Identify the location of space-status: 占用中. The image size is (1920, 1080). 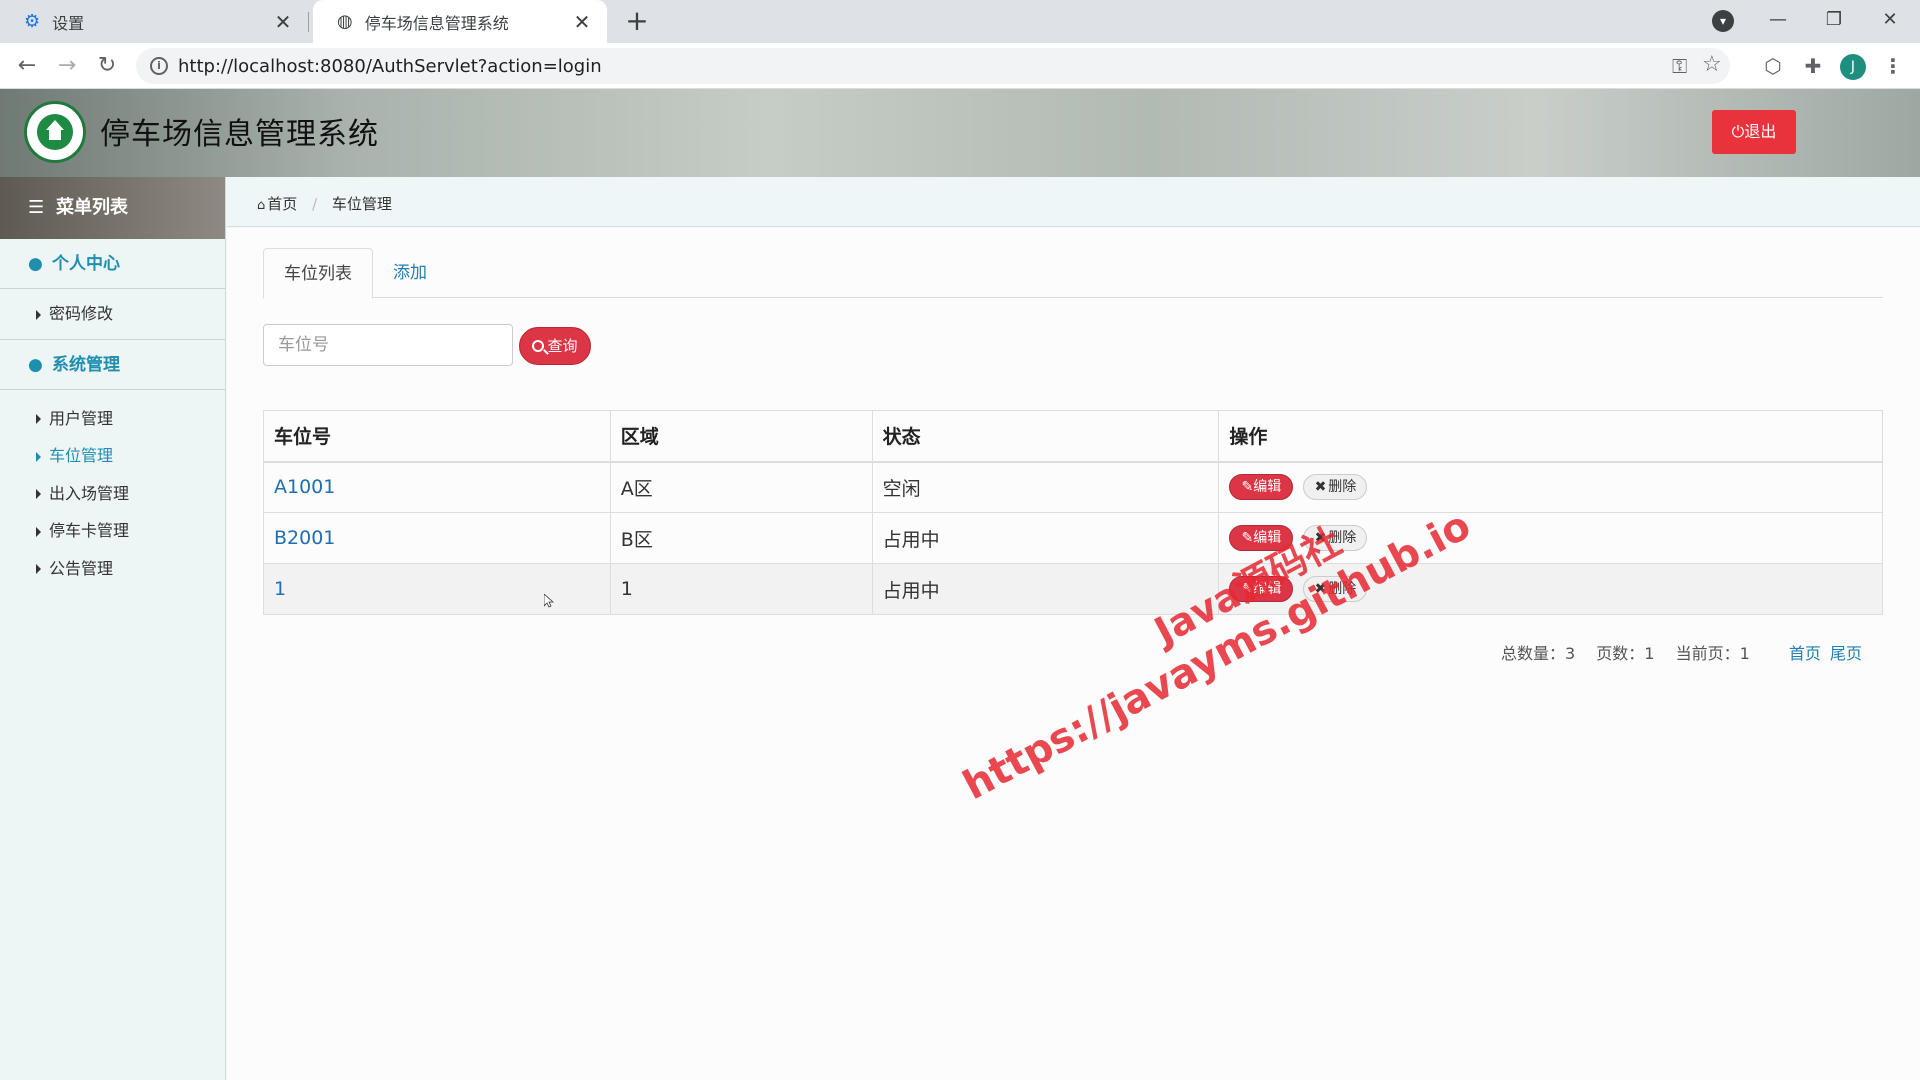
(1045, 538).